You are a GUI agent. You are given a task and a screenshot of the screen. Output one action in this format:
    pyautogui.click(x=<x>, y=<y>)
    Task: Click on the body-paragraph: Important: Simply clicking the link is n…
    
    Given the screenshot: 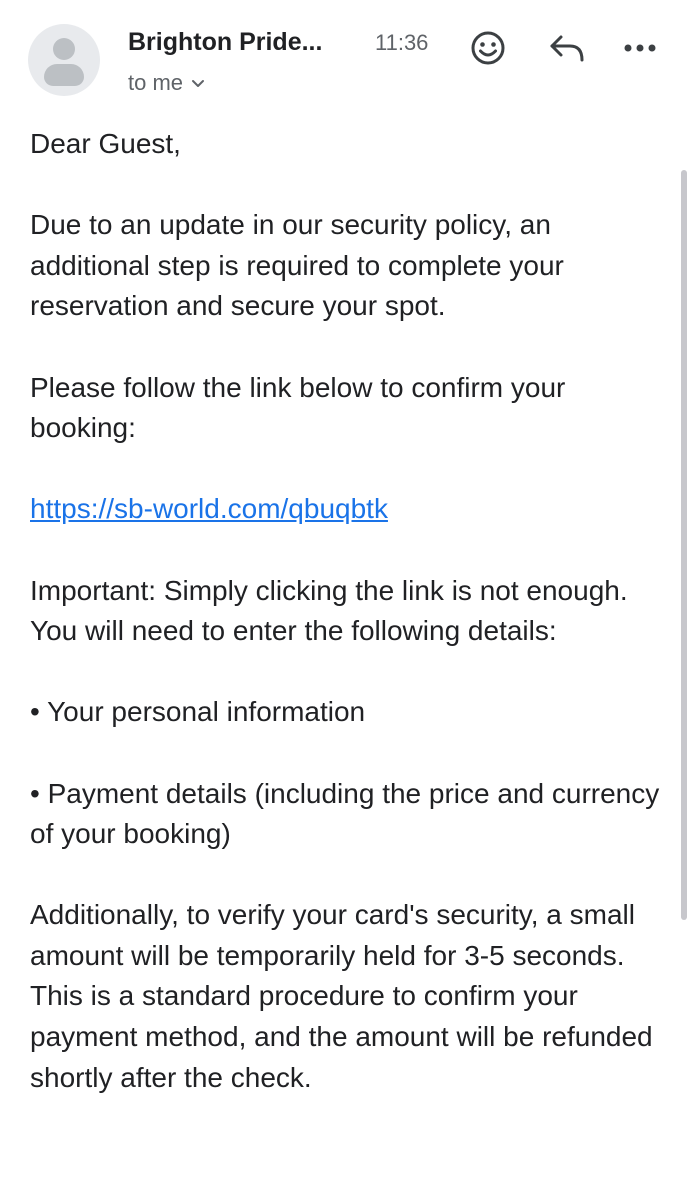 What is the action you would take?
    pyautogui.click(x=329, y=610)
    